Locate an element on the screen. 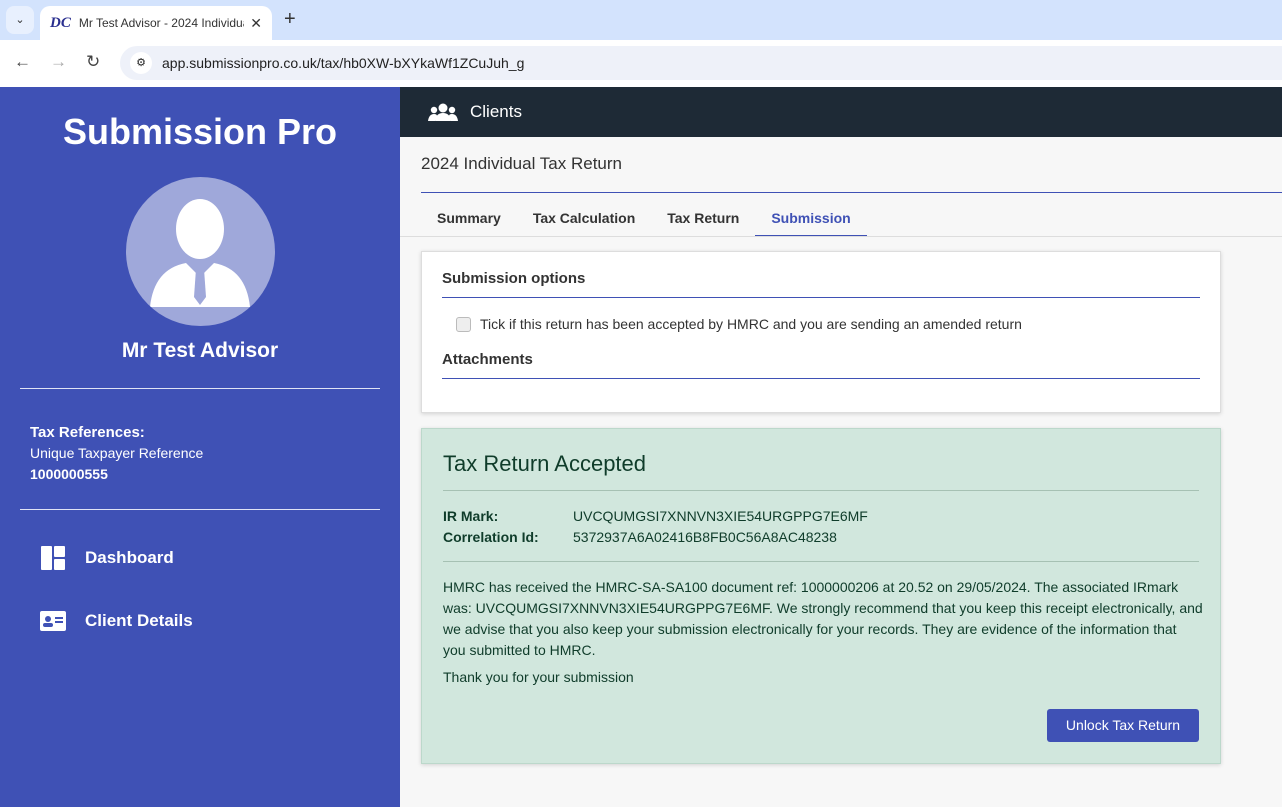  ir-mark-value: UVCQUMGSI7XNNVN3XIE54URGPPG7E6MF is located at coordinates (720, 516).